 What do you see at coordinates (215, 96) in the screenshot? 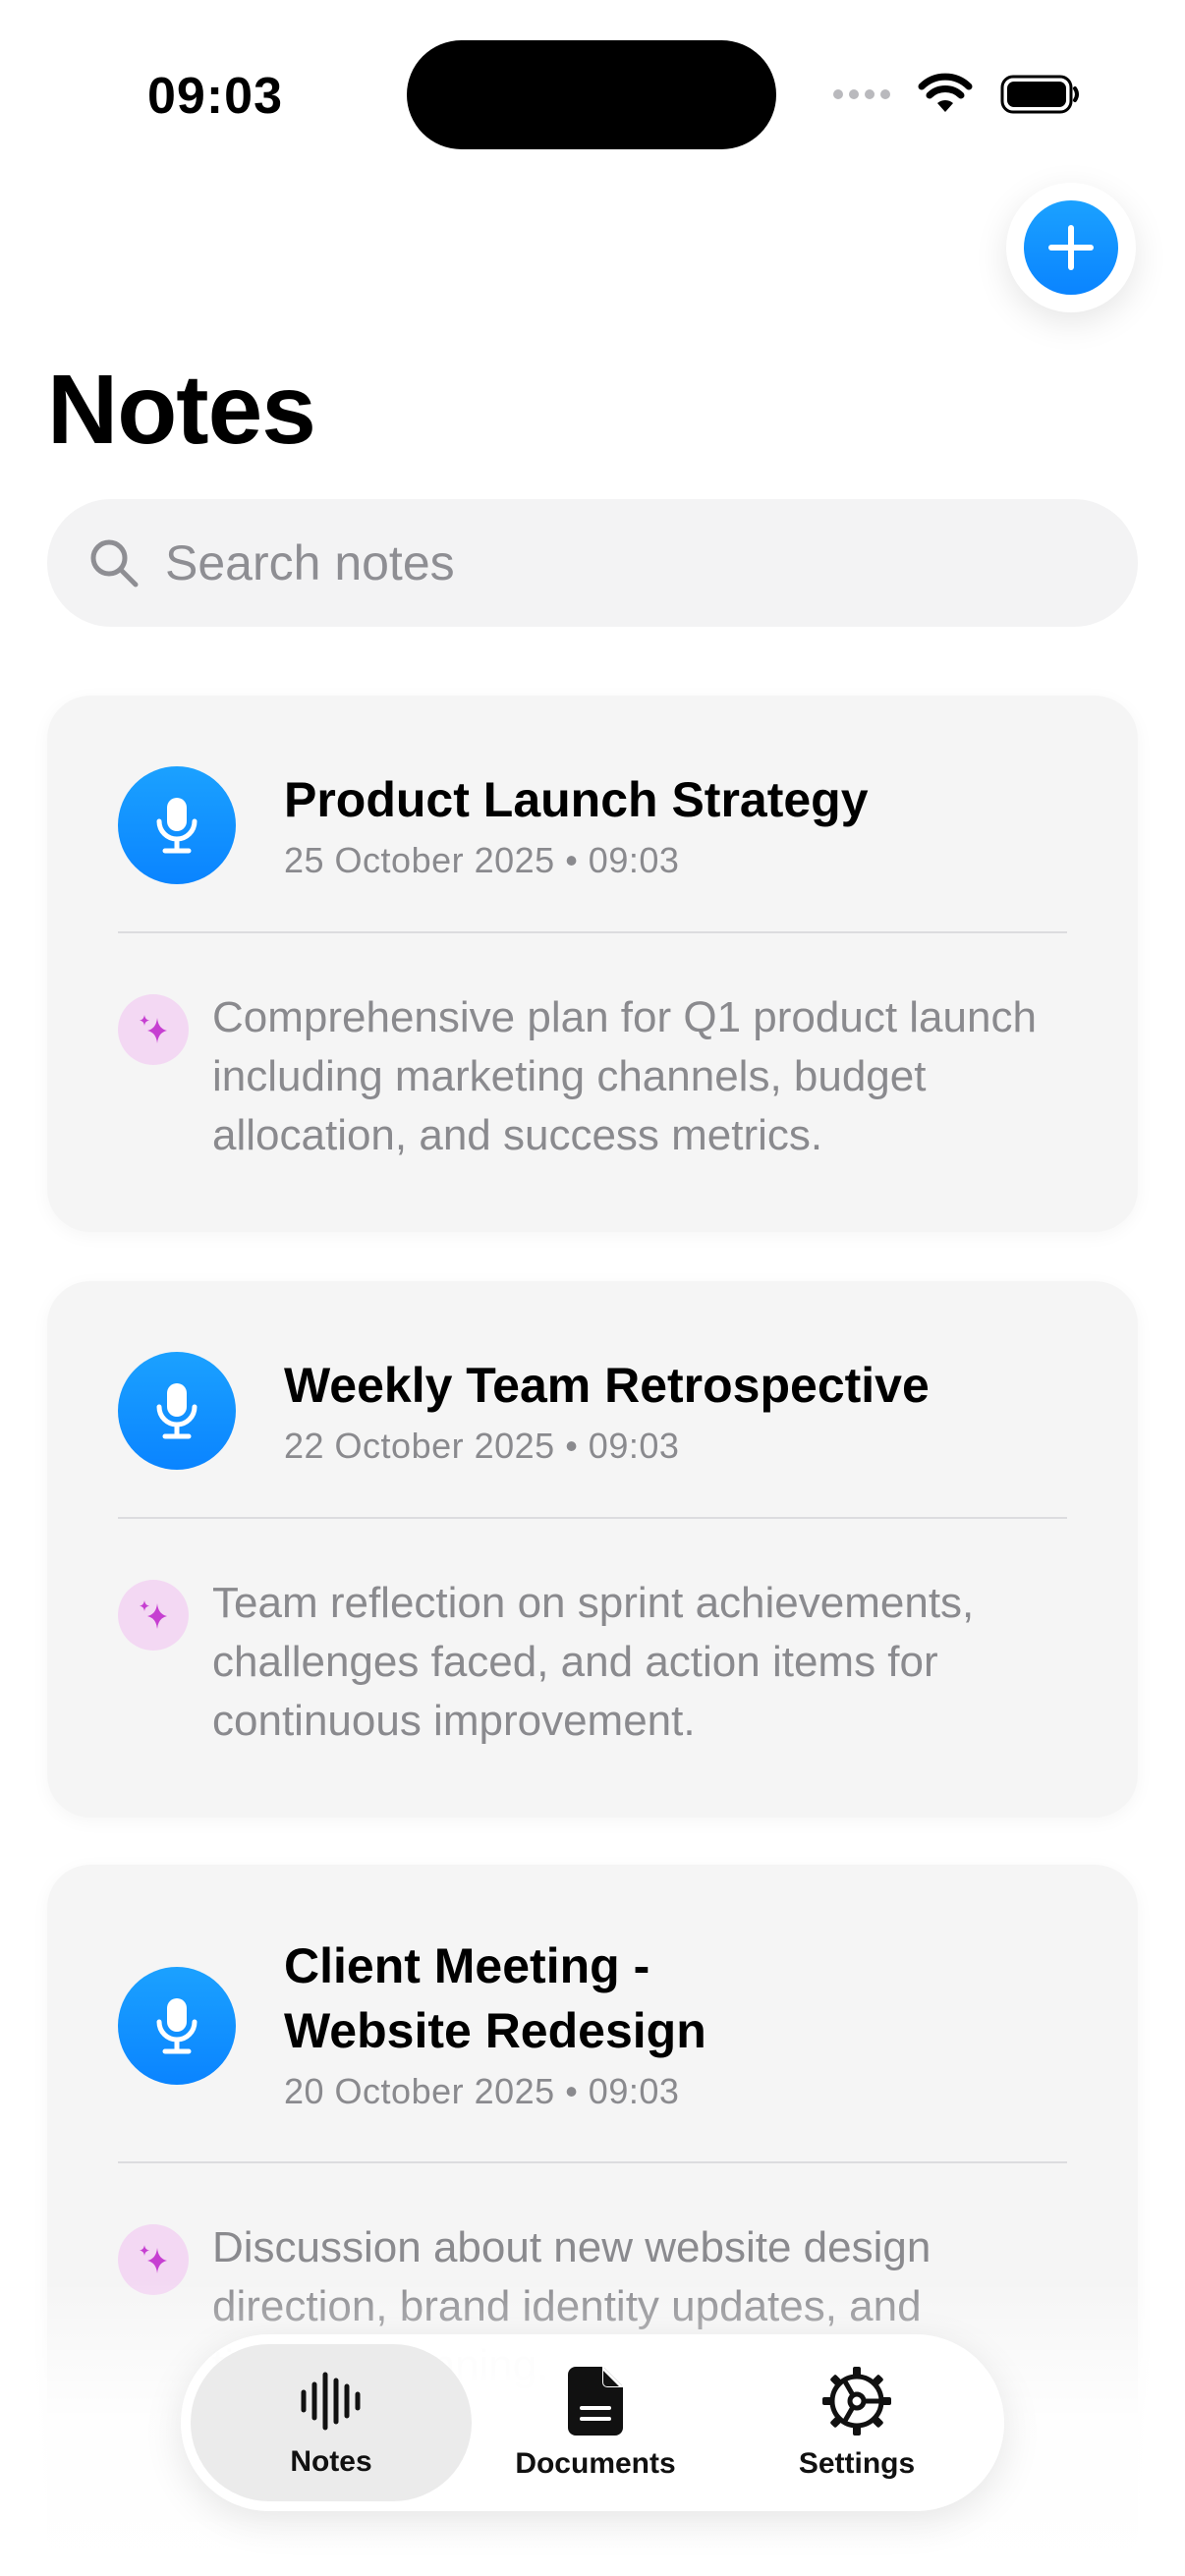
I see `status-time: 09:03` at bounding box center [215, 96].